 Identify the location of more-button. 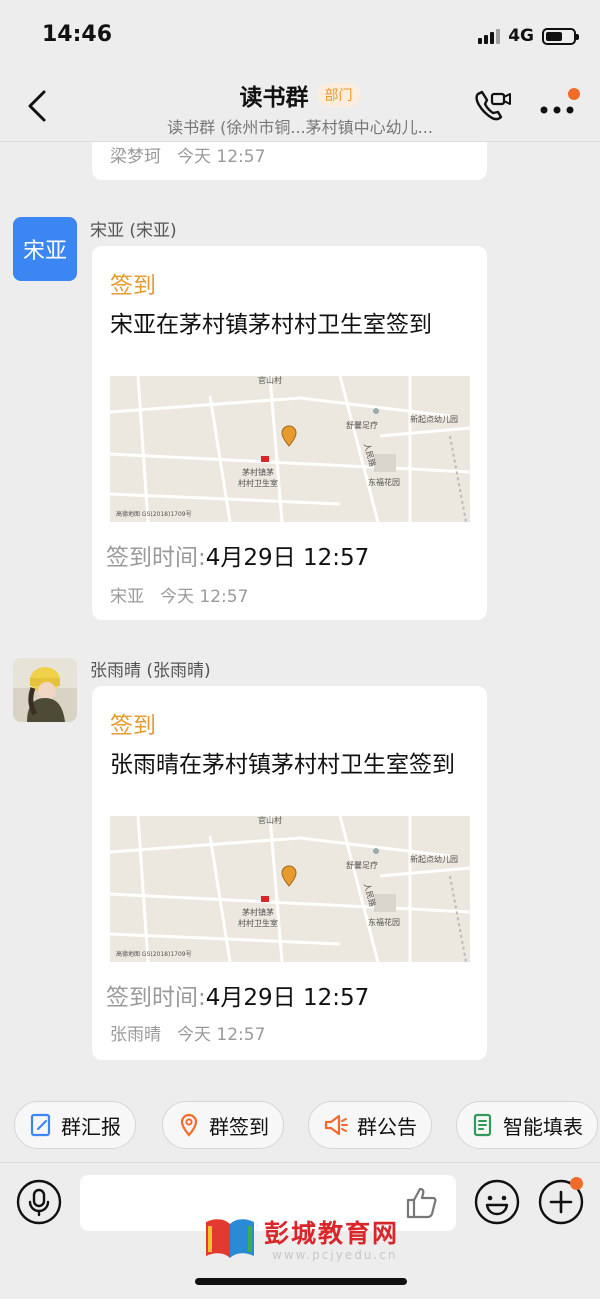
(558, 106).